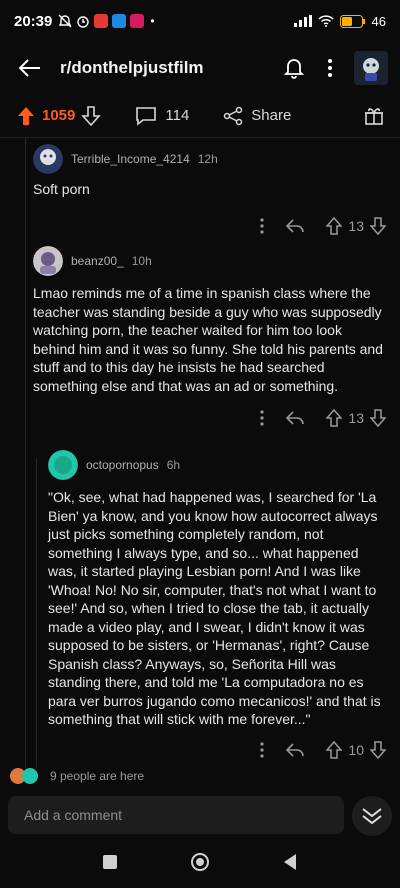  I want to click on gift-icon, so click(374, 116).